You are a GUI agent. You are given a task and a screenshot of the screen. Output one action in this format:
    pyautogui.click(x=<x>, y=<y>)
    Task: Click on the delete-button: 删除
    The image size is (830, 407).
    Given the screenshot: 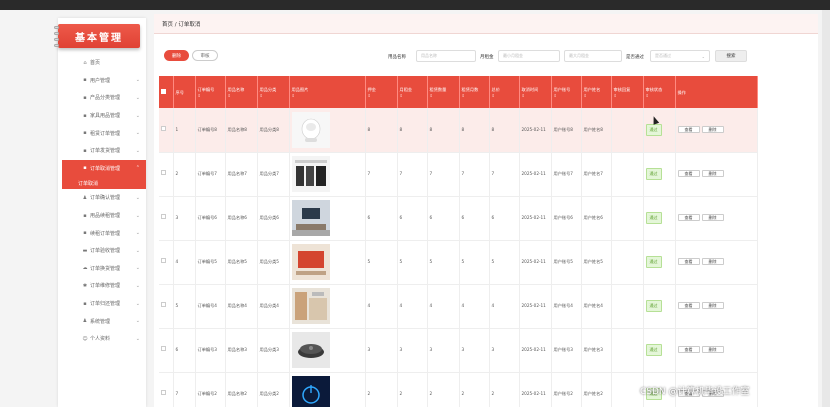 What is the action you would take?
    pyautogui.click(x=176, y=55)
    